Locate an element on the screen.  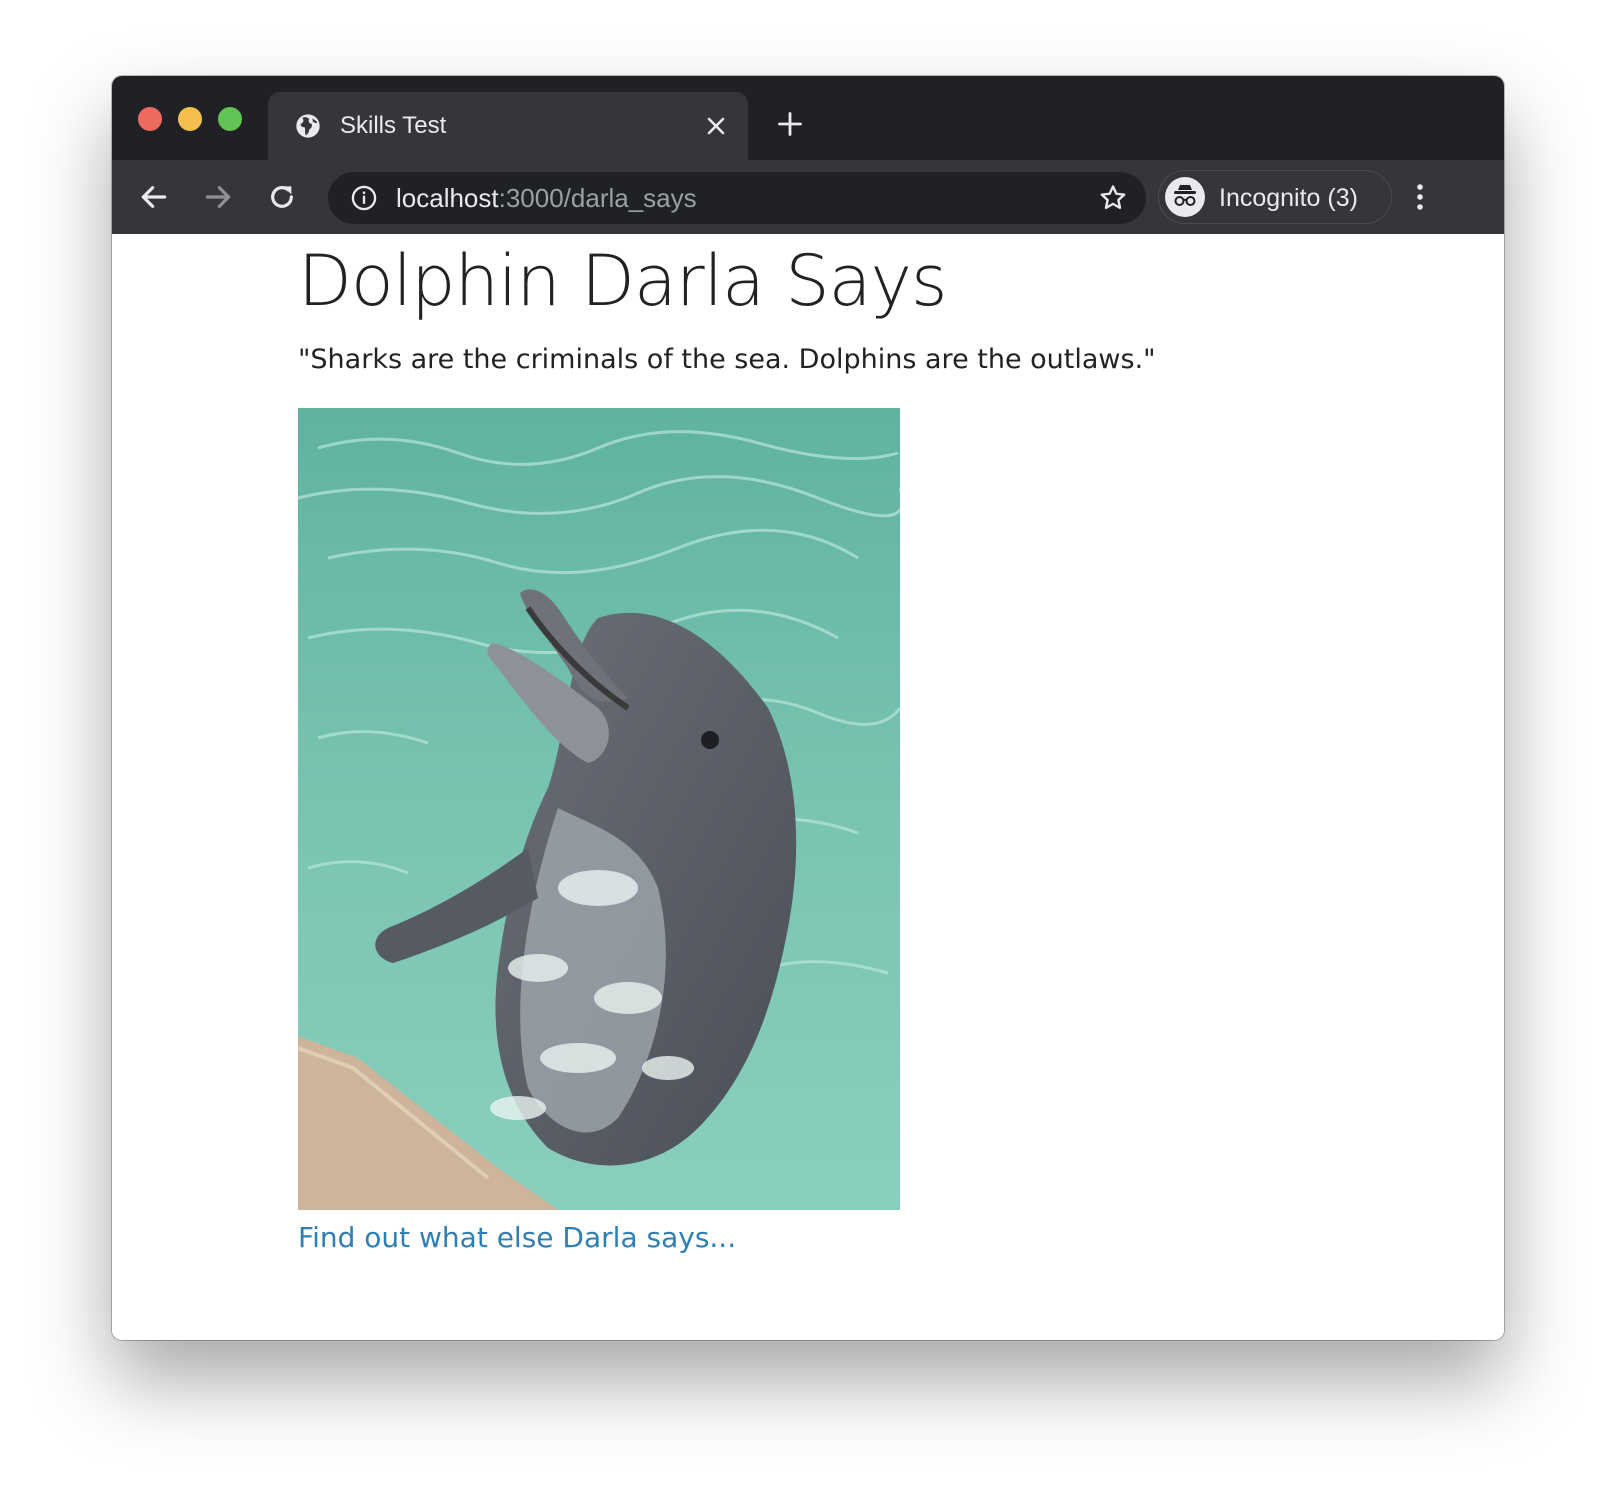
back-arrow-icon is located at coordinates (154, 197).